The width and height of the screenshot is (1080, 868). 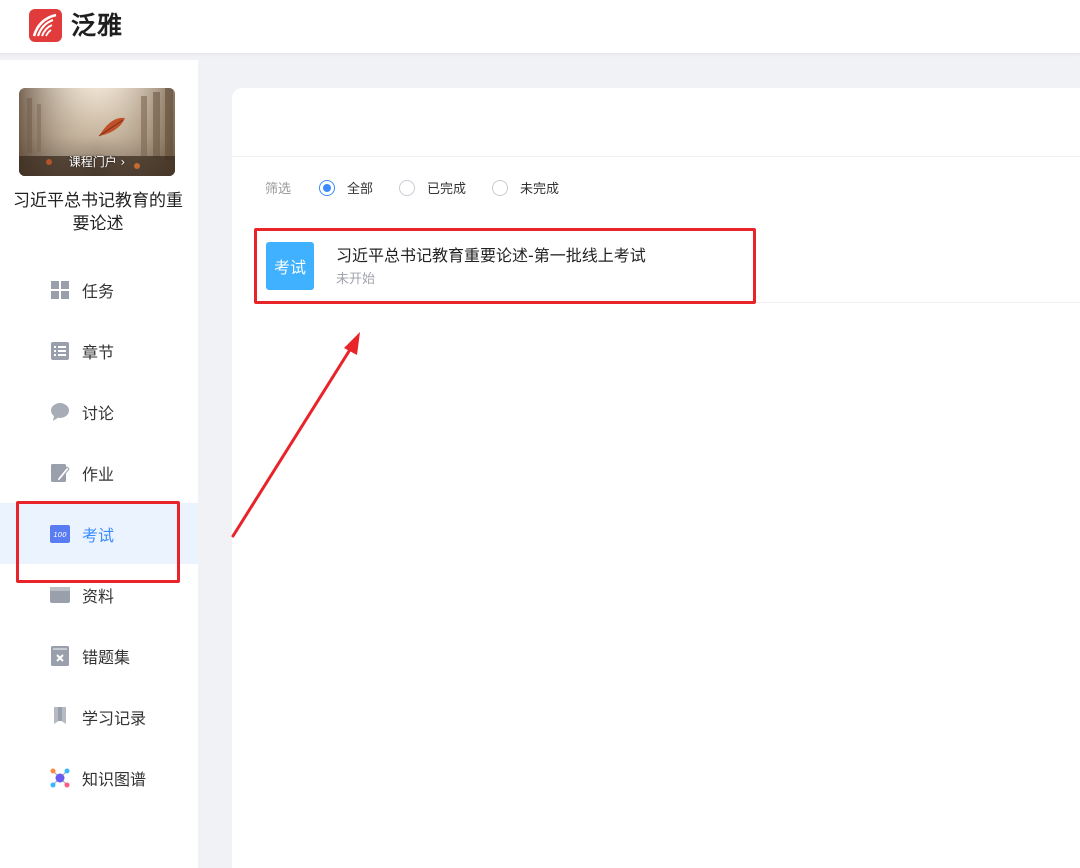 What do you see at coordinates (60, 716) in the screenshot?
I see `bookmark-icon` at bounding box center [60, 716].